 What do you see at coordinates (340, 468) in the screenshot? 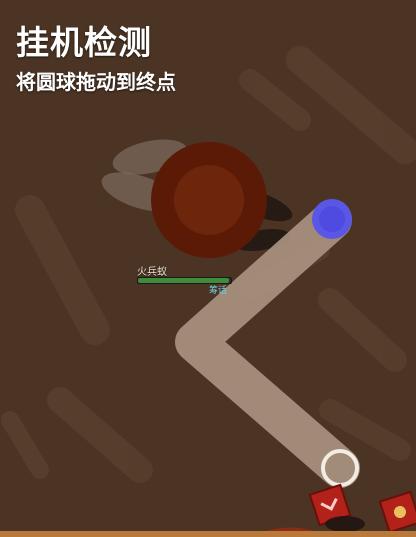
I see `target-ring` at bounding box center [340, 468].